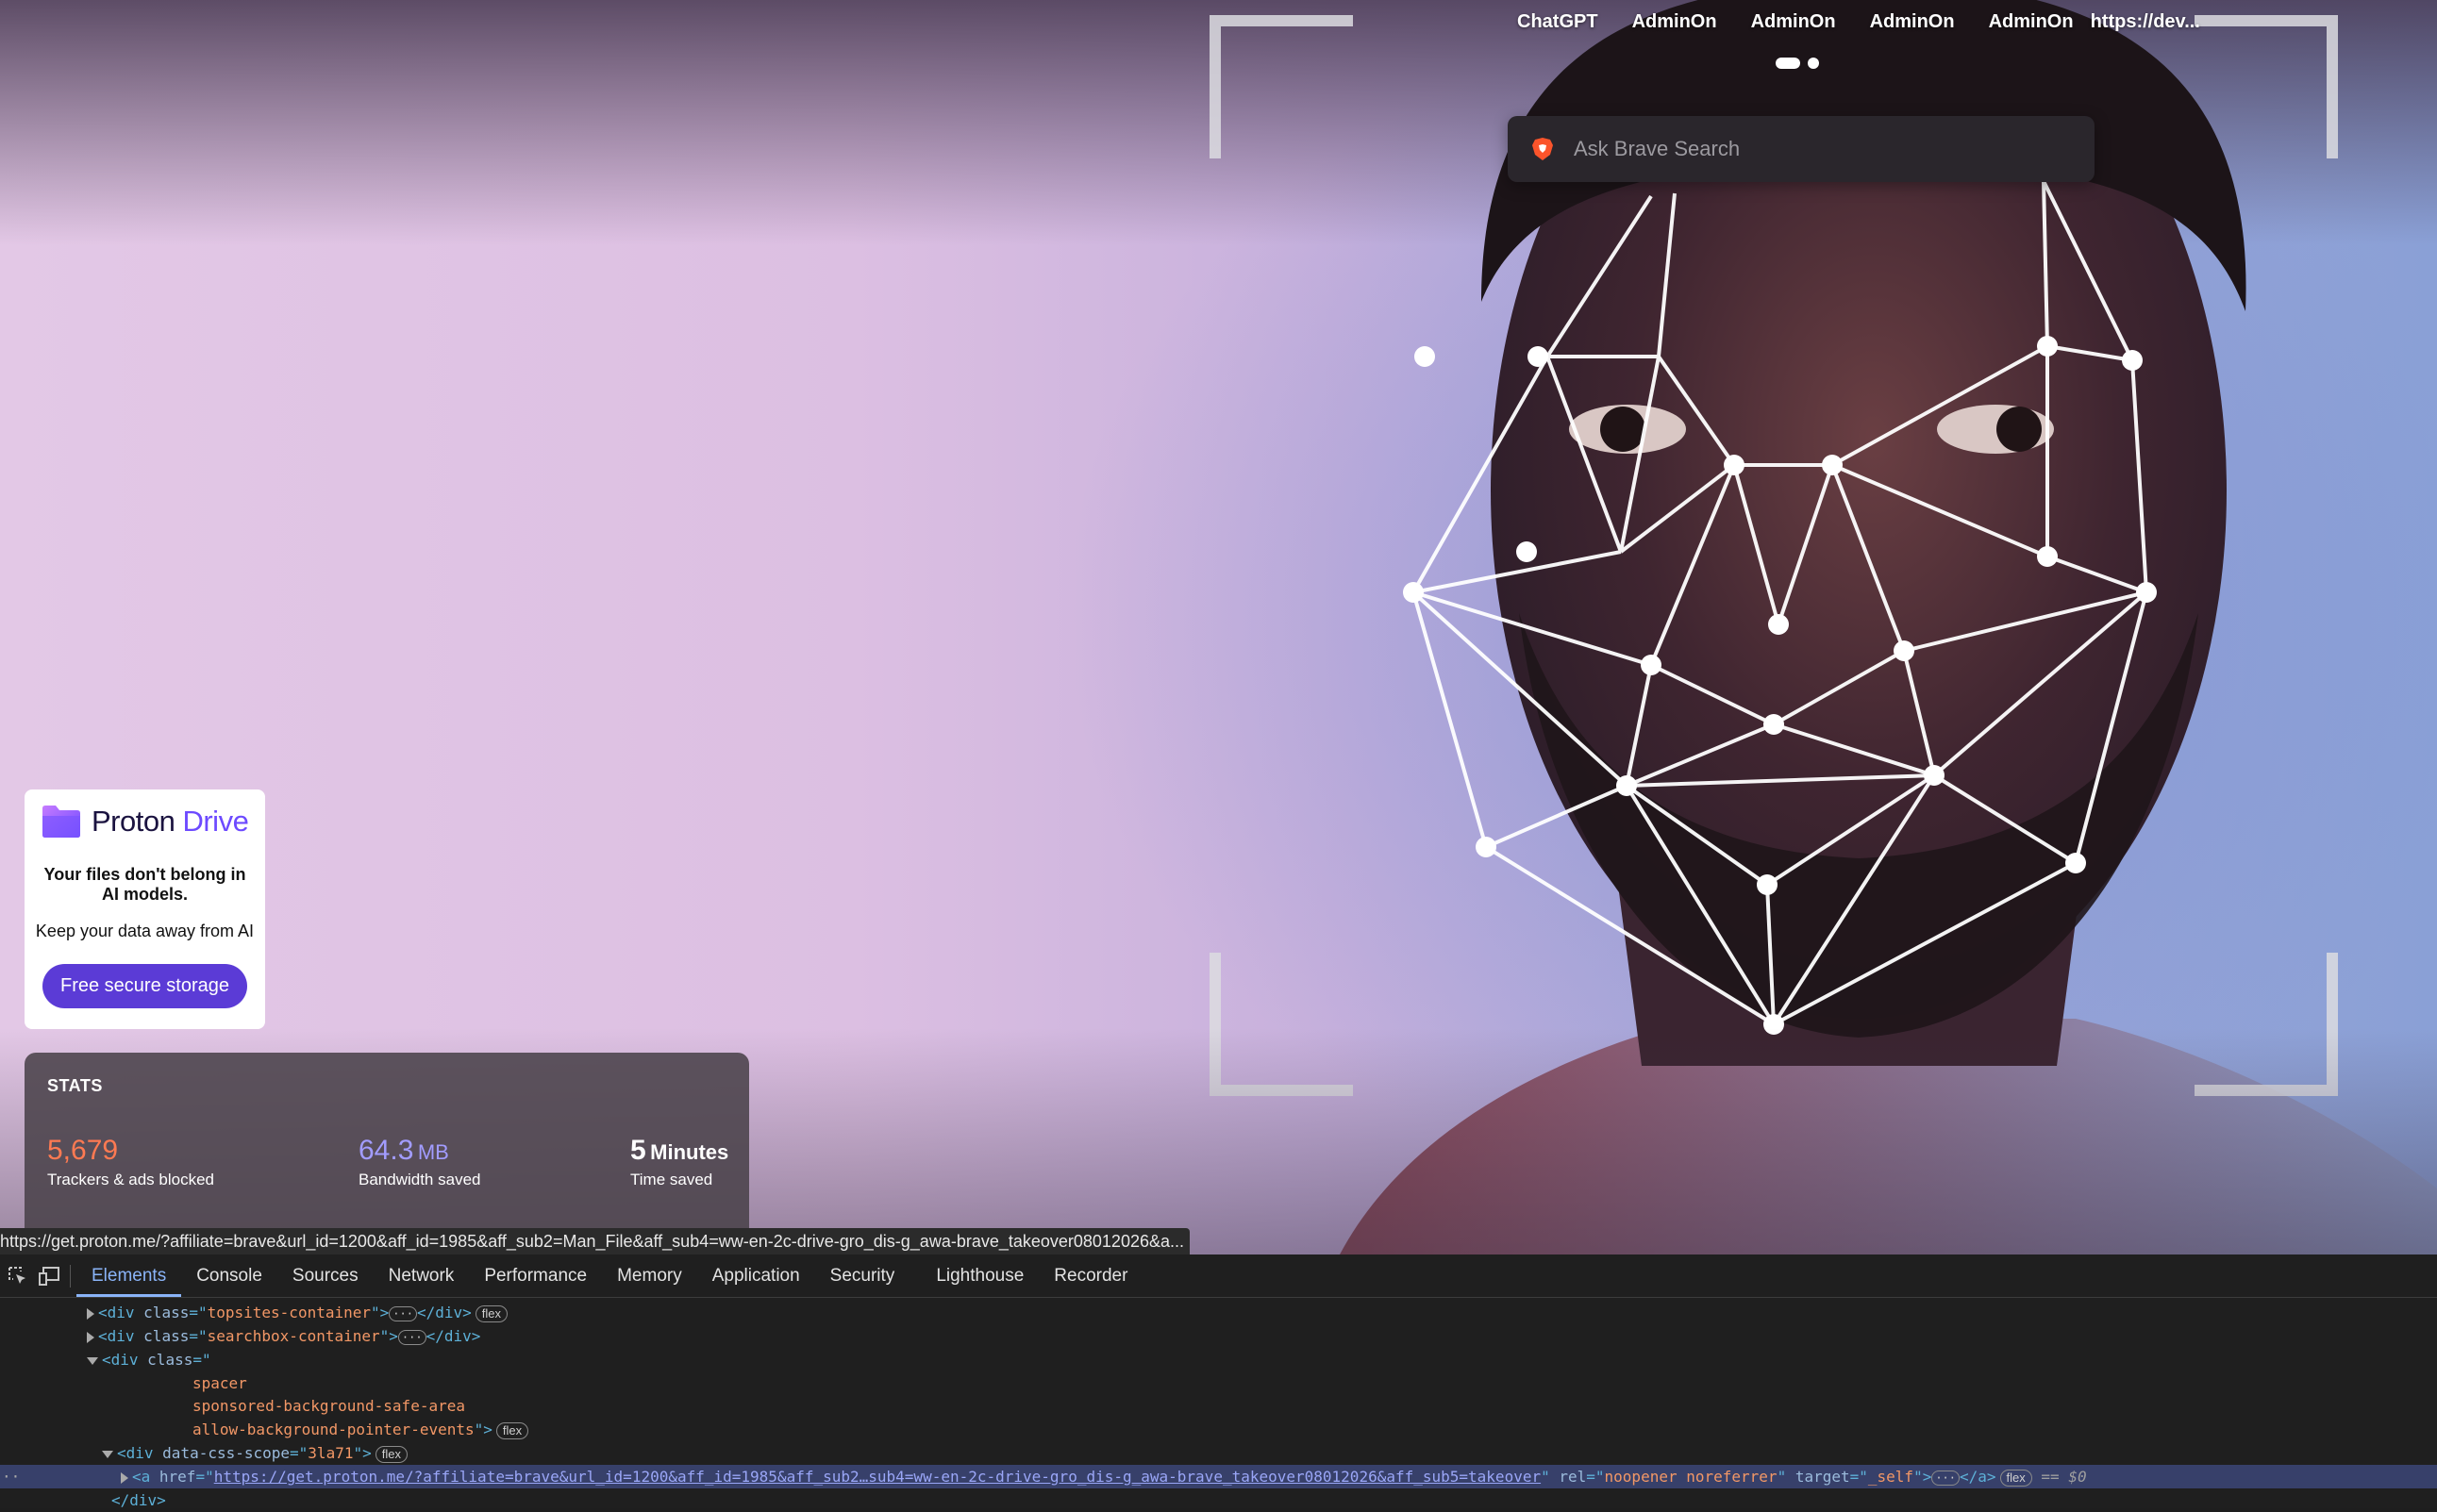  I want to click on dom-node-spacer: <div class=", so click(105, 1359).